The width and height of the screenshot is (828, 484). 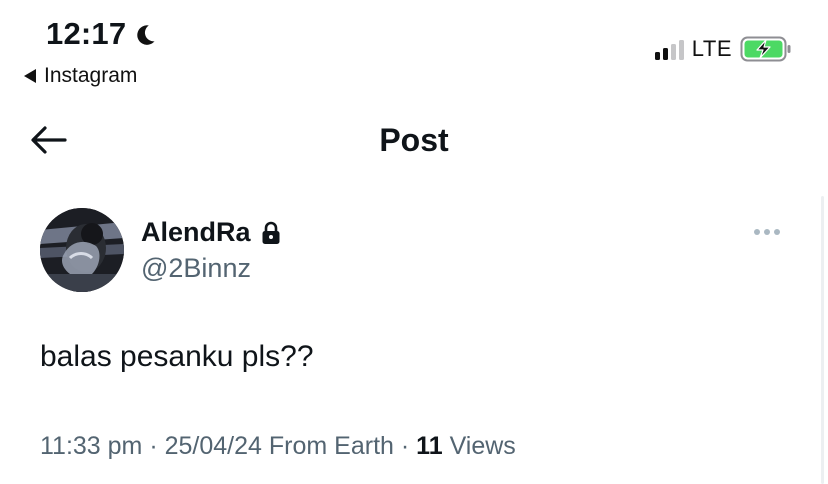 I want to click on status-time: 12:17, so click(x=102, y=34).